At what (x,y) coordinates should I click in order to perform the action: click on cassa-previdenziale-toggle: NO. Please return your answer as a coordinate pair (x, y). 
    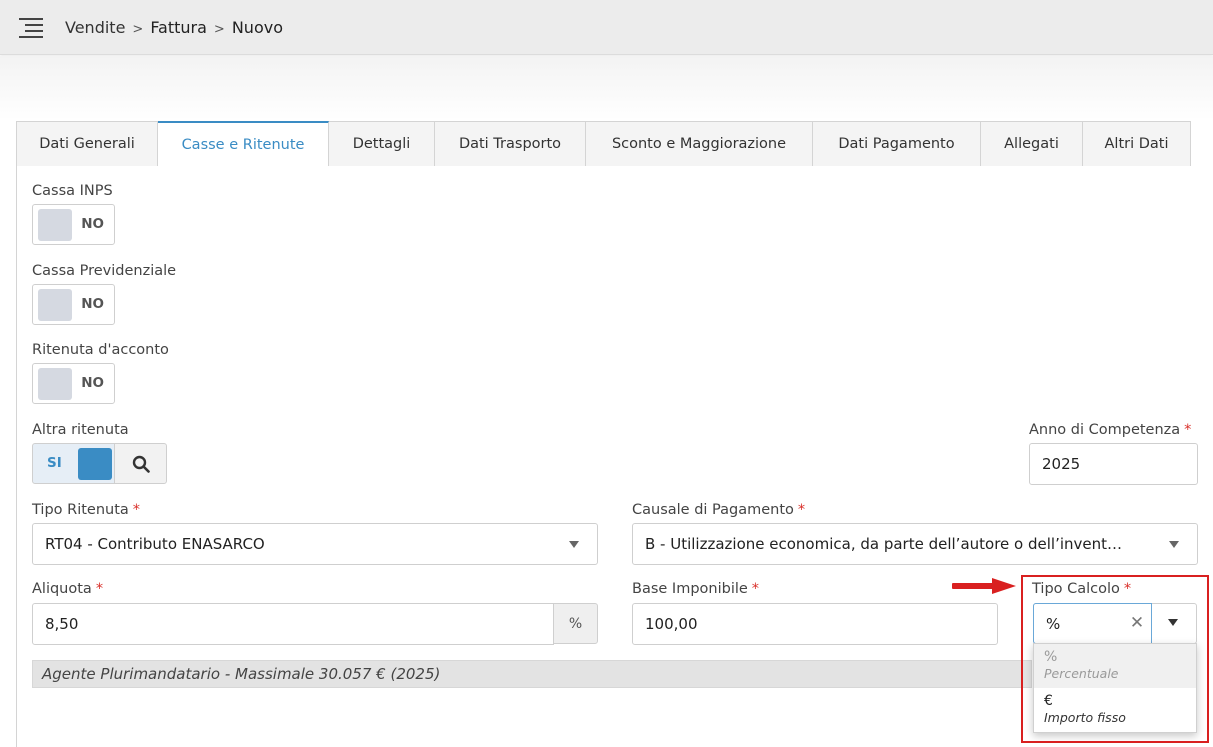
    Looking at the image, I should click on (73, 304).